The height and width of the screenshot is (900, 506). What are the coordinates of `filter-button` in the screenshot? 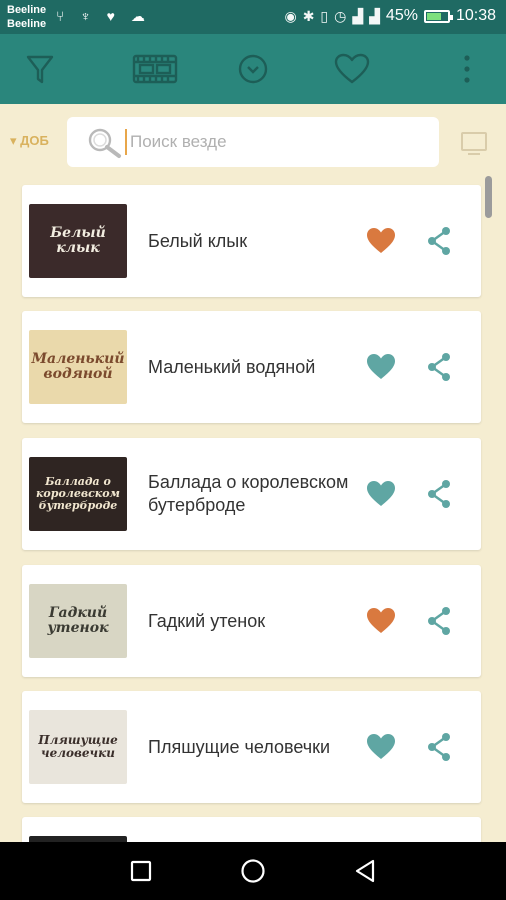 It's located at (40, 69).